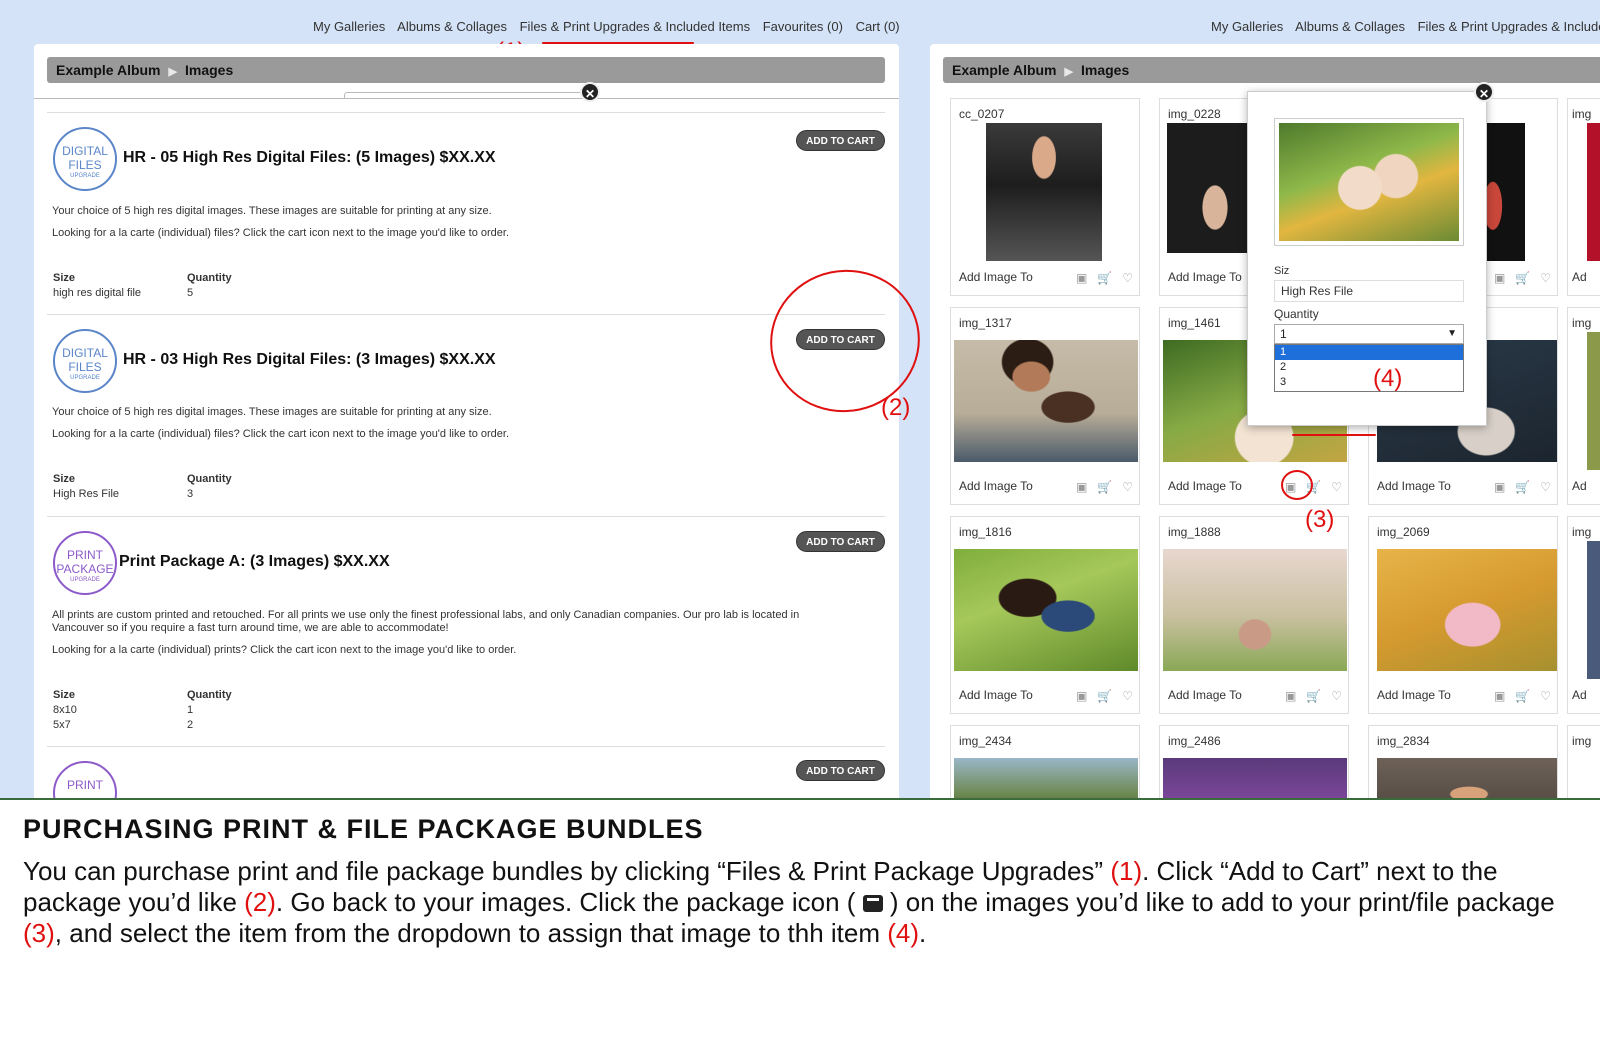 This screenshot has height=1053, width=1600. What do you see at coordinates (1369, 291) in the screenshot?
I see `package-item-field: High Res File` at bounding box center [1369, 291].